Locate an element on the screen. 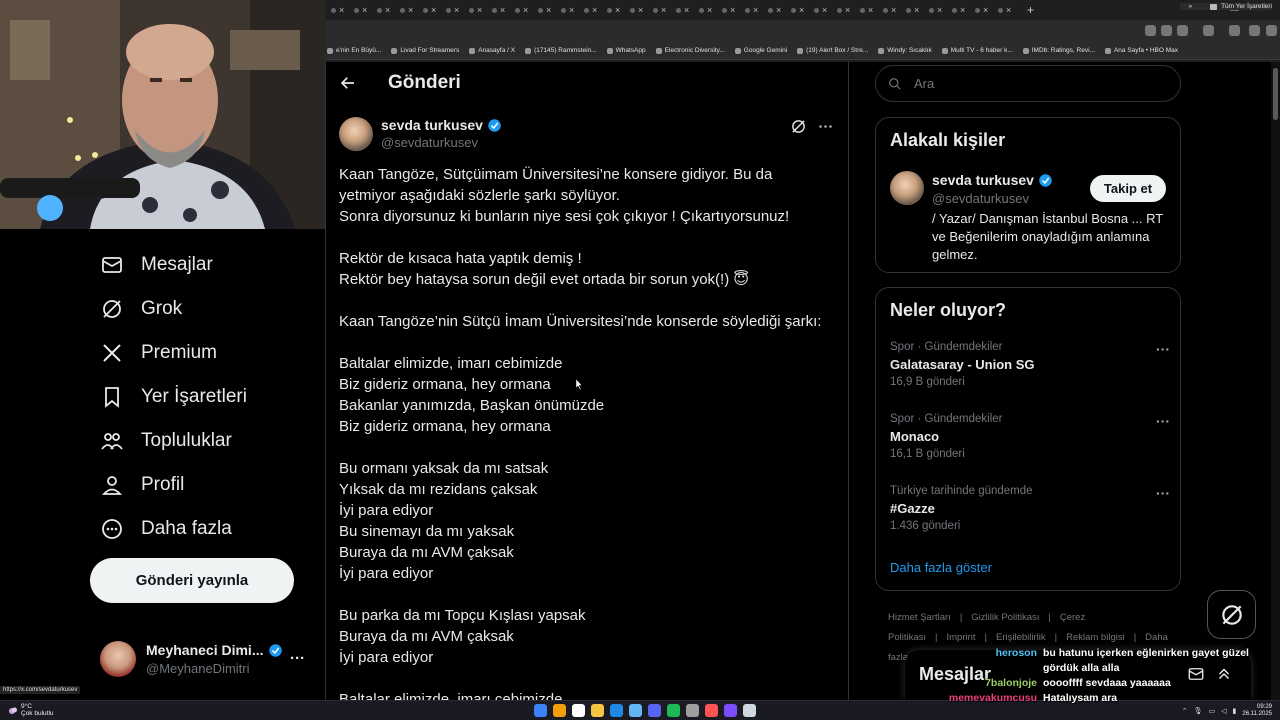  back-arrow-icon is located at coordinates (348, 83).